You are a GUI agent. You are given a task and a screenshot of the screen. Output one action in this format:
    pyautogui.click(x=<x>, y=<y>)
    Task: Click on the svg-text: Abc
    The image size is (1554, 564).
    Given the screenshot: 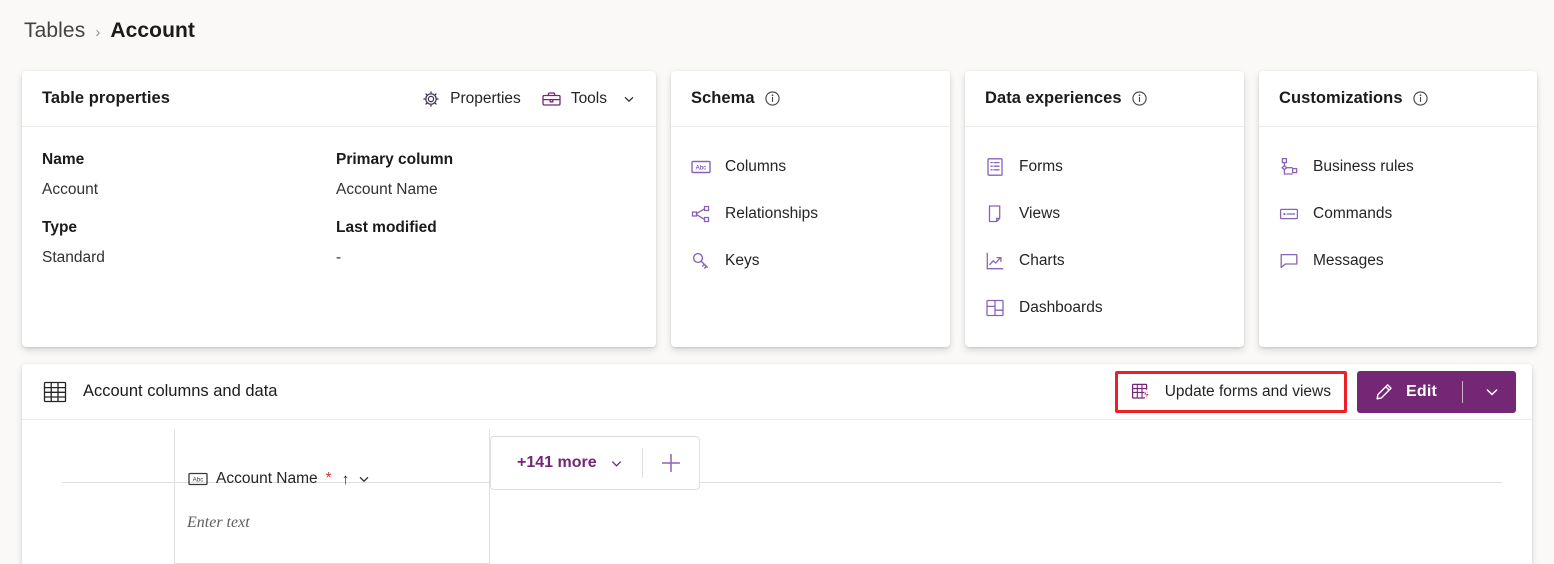 What is the action you would take?
    pyautogui.click(x=701, y=167)
    